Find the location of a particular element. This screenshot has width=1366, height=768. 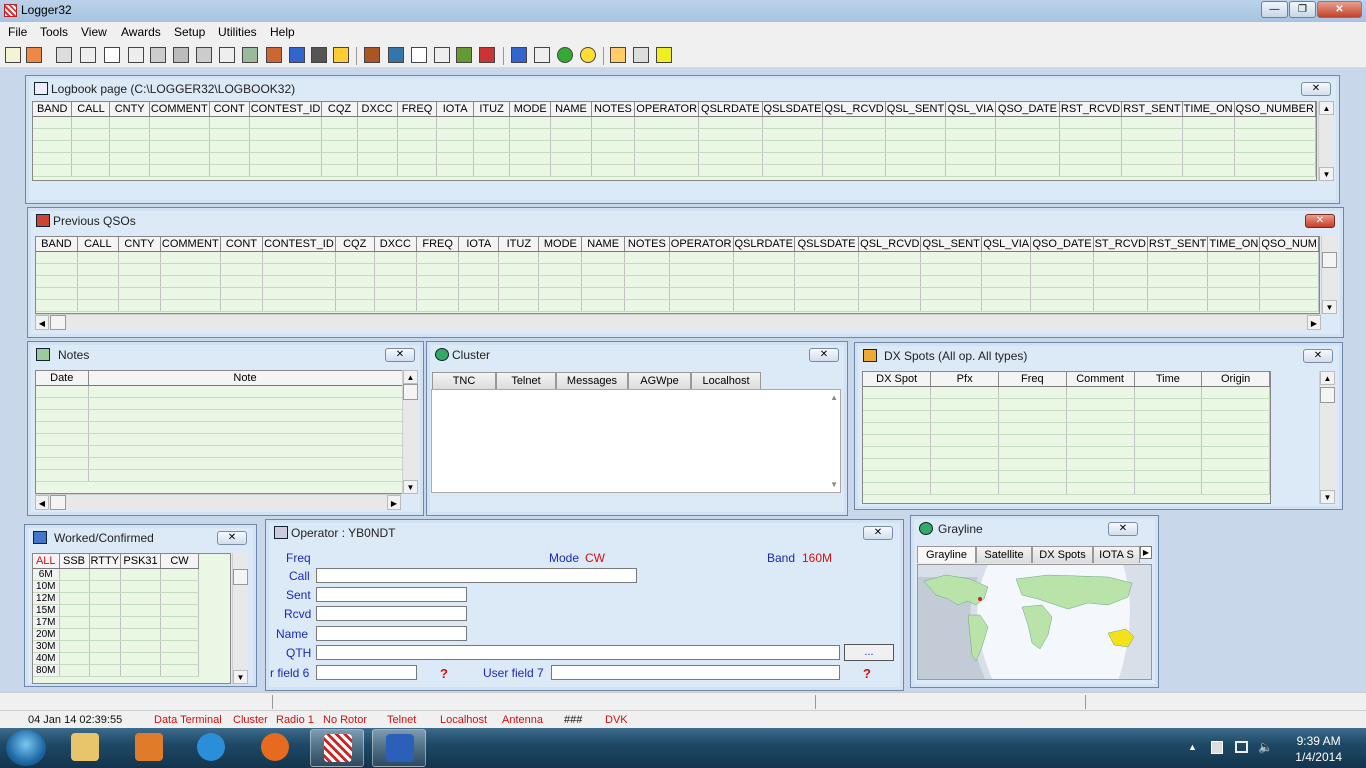

split-icon is located at coordinates (641, 55).